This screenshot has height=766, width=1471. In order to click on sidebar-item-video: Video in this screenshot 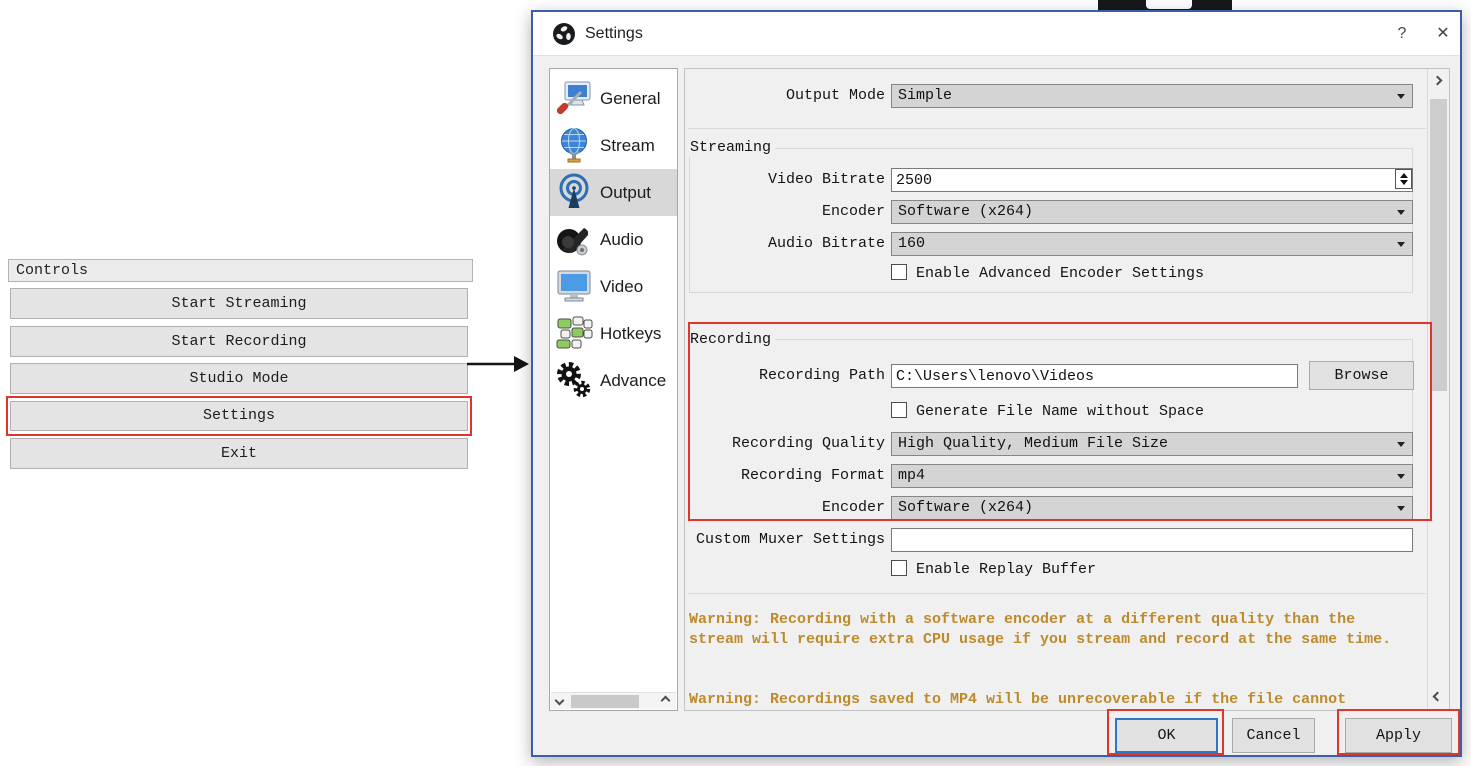, I will do `click(613, 286)`.